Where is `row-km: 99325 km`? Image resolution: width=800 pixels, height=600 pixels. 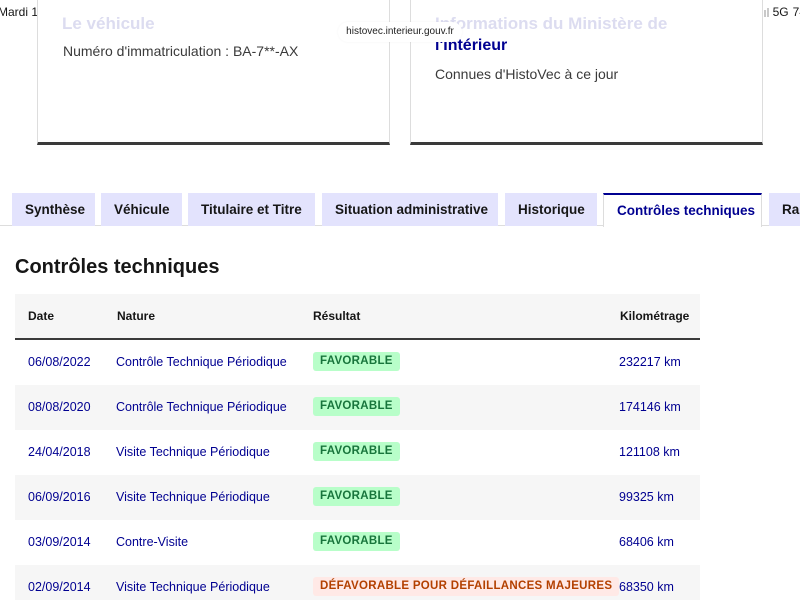
row-km: 99325 km is located at coordinates (646, 497).